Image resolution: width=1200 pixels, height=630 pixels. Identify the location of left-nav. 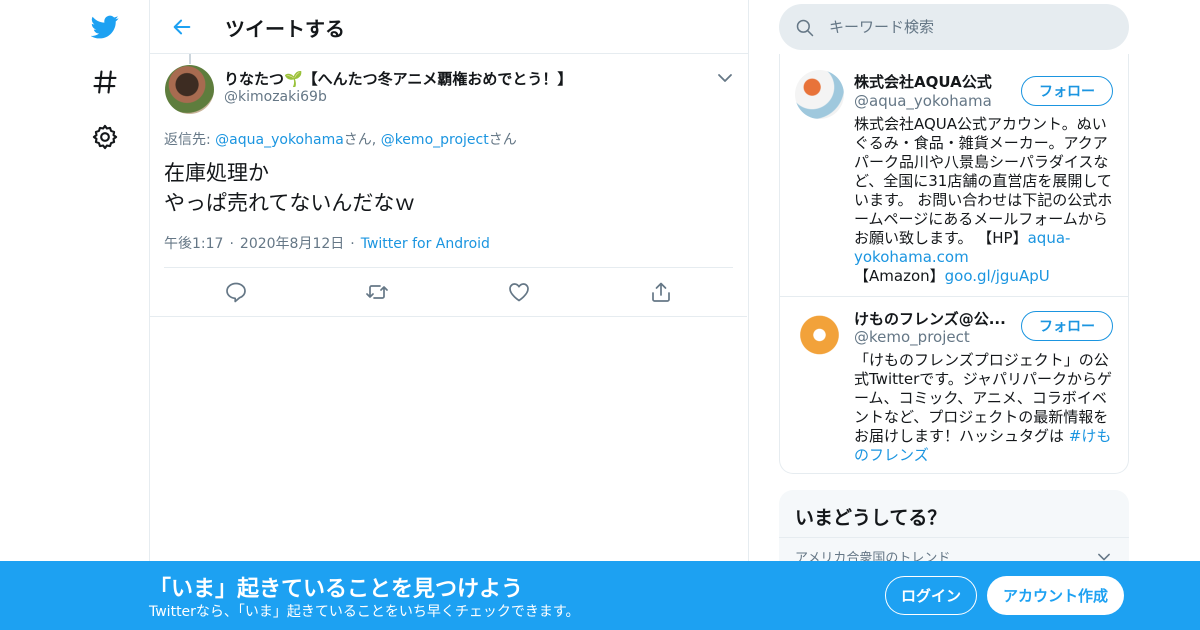
(105, 315).